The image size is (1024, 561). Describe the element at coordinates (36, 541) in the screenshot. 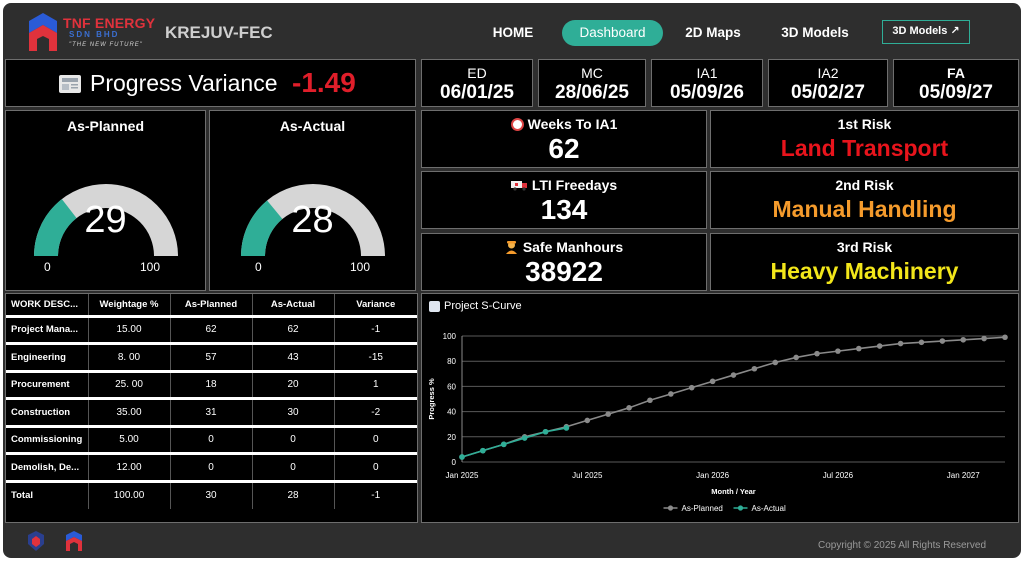

I see `partner-logo-icon` at that location.